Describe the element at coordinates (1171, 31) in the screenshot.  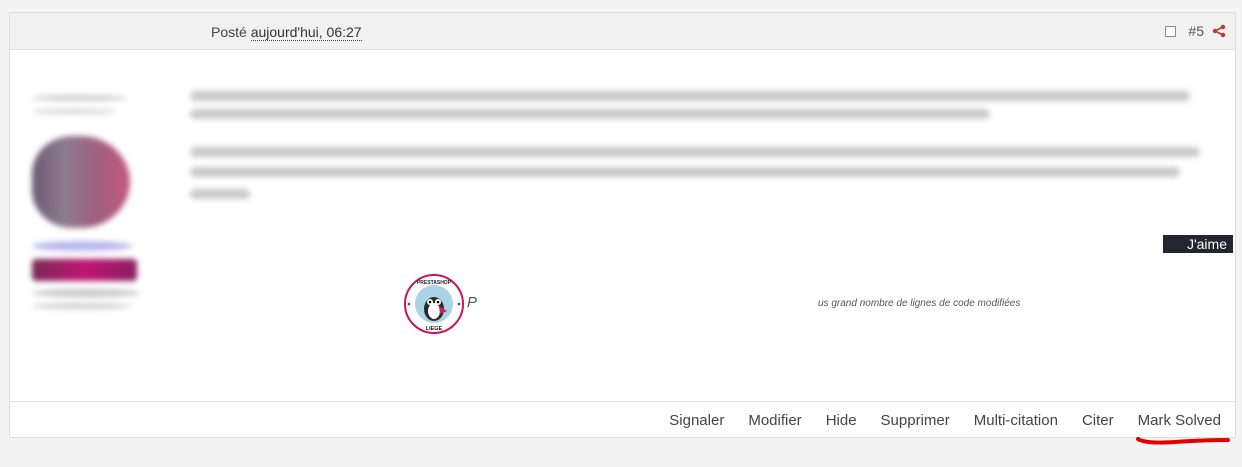
I see `select-post-checkbox` at that location.